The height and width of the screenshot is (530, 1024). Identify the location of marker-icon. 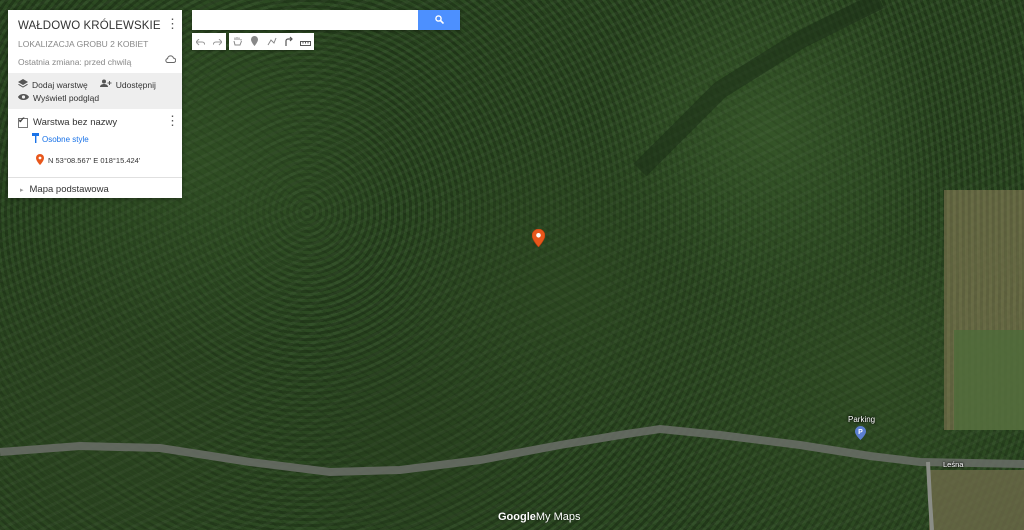
(40, 160).